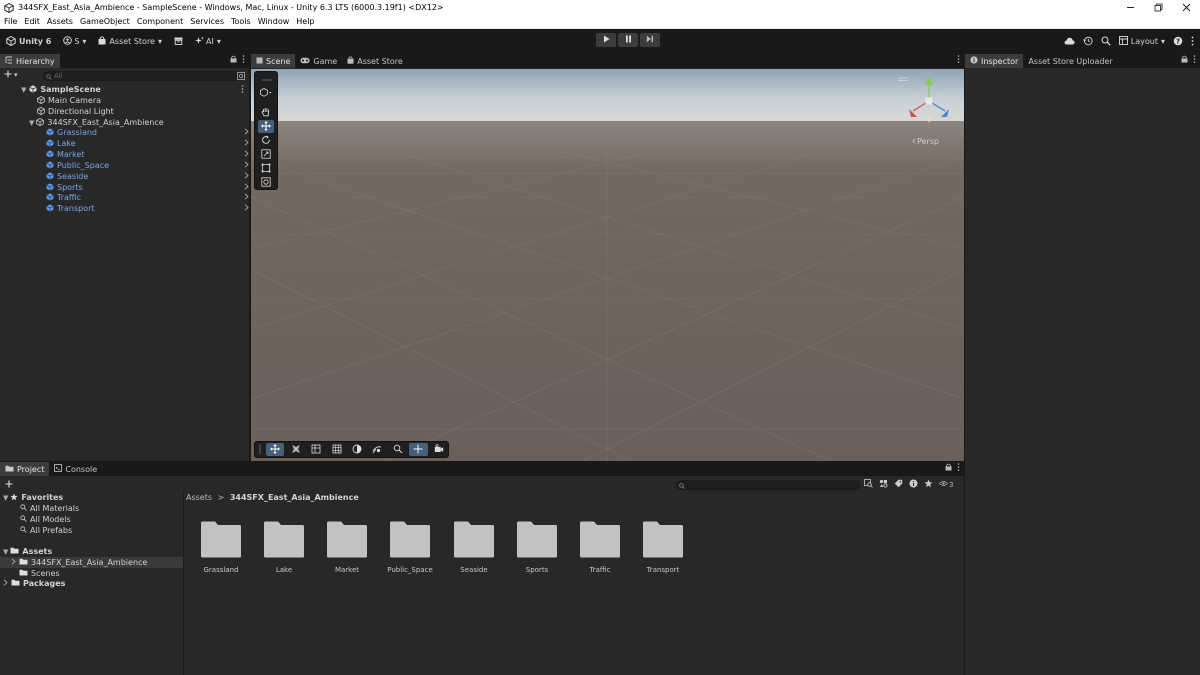 This screenshot has height=675, width=1200. I want to click on tab-game: Game, so click(318, 61).